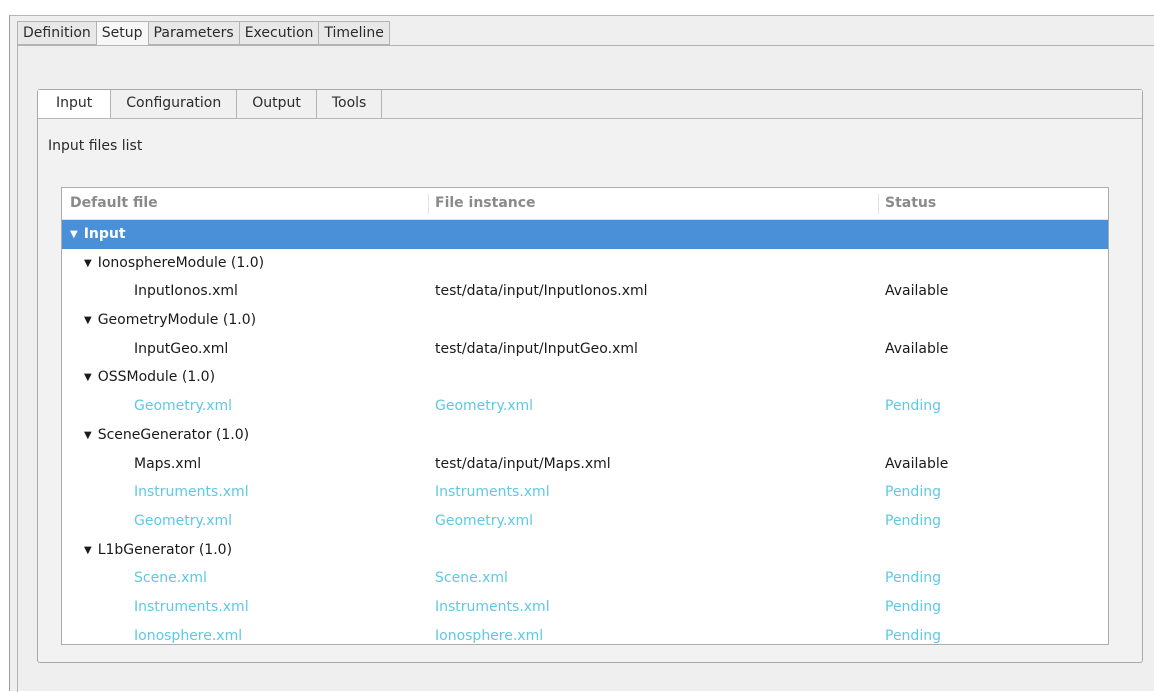 The image size is (1154, 692). What do you see at coordinates (585, 550) in the screenshot?
I see `tree-group-row: ▼ L1bGenerator (1.0)` at bounding box center [585, 550].